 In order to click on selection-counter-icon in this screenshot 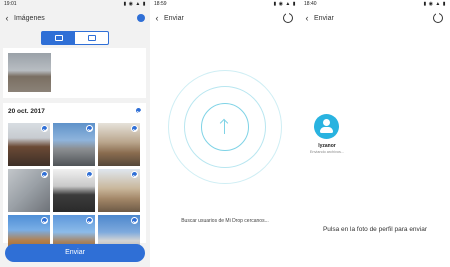, I will do `click(141, 18)`.